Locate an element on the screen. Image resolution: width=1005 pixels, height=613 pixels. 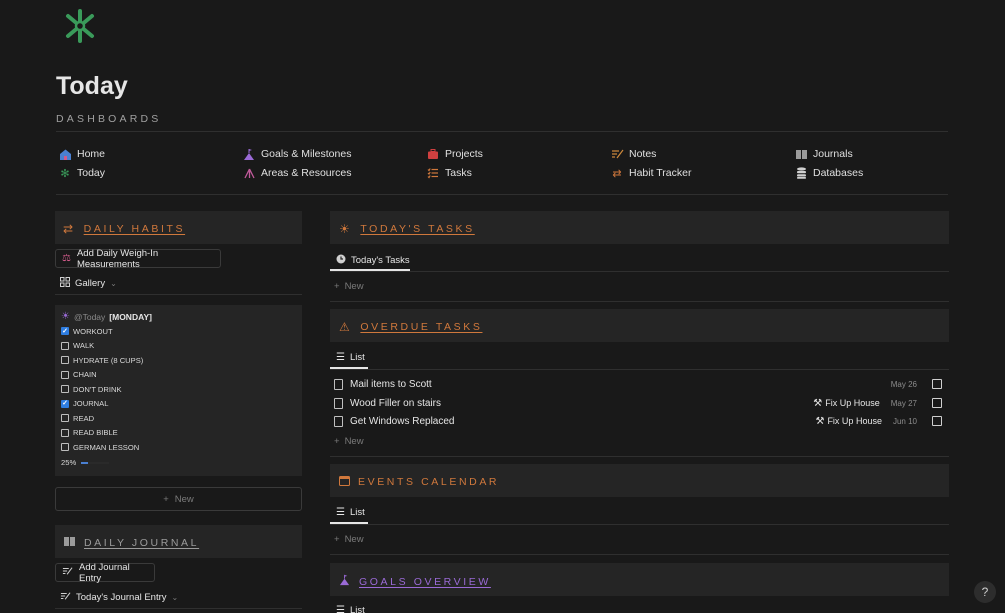
journal-view-tab: Today's Journal Entry ⌄ is located at coordinates (119, 597).